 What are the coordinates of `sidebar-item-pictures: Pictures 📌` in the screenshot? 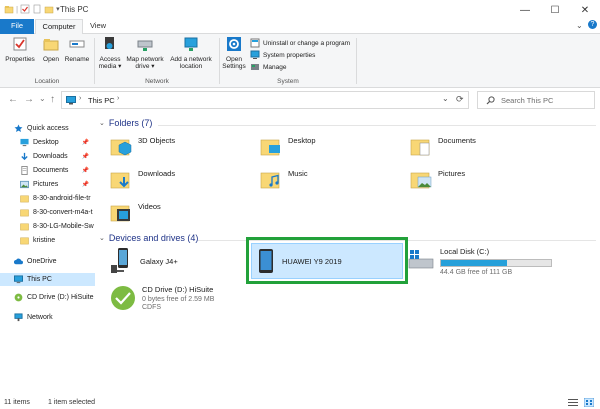 It's located at (47, 184).